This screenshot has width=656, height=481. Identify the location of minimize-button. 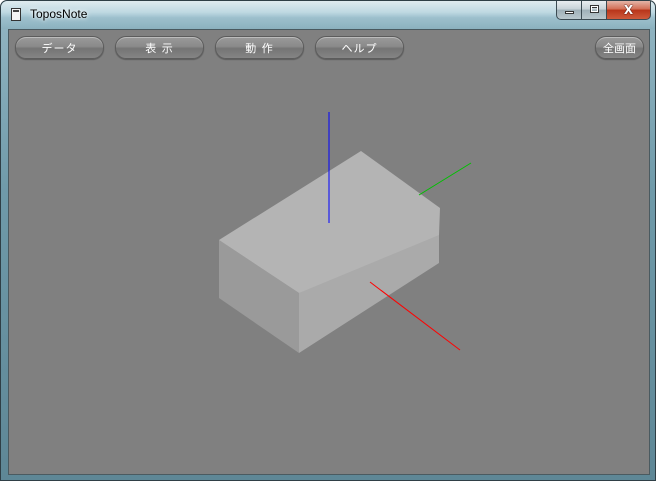
(569, 10).